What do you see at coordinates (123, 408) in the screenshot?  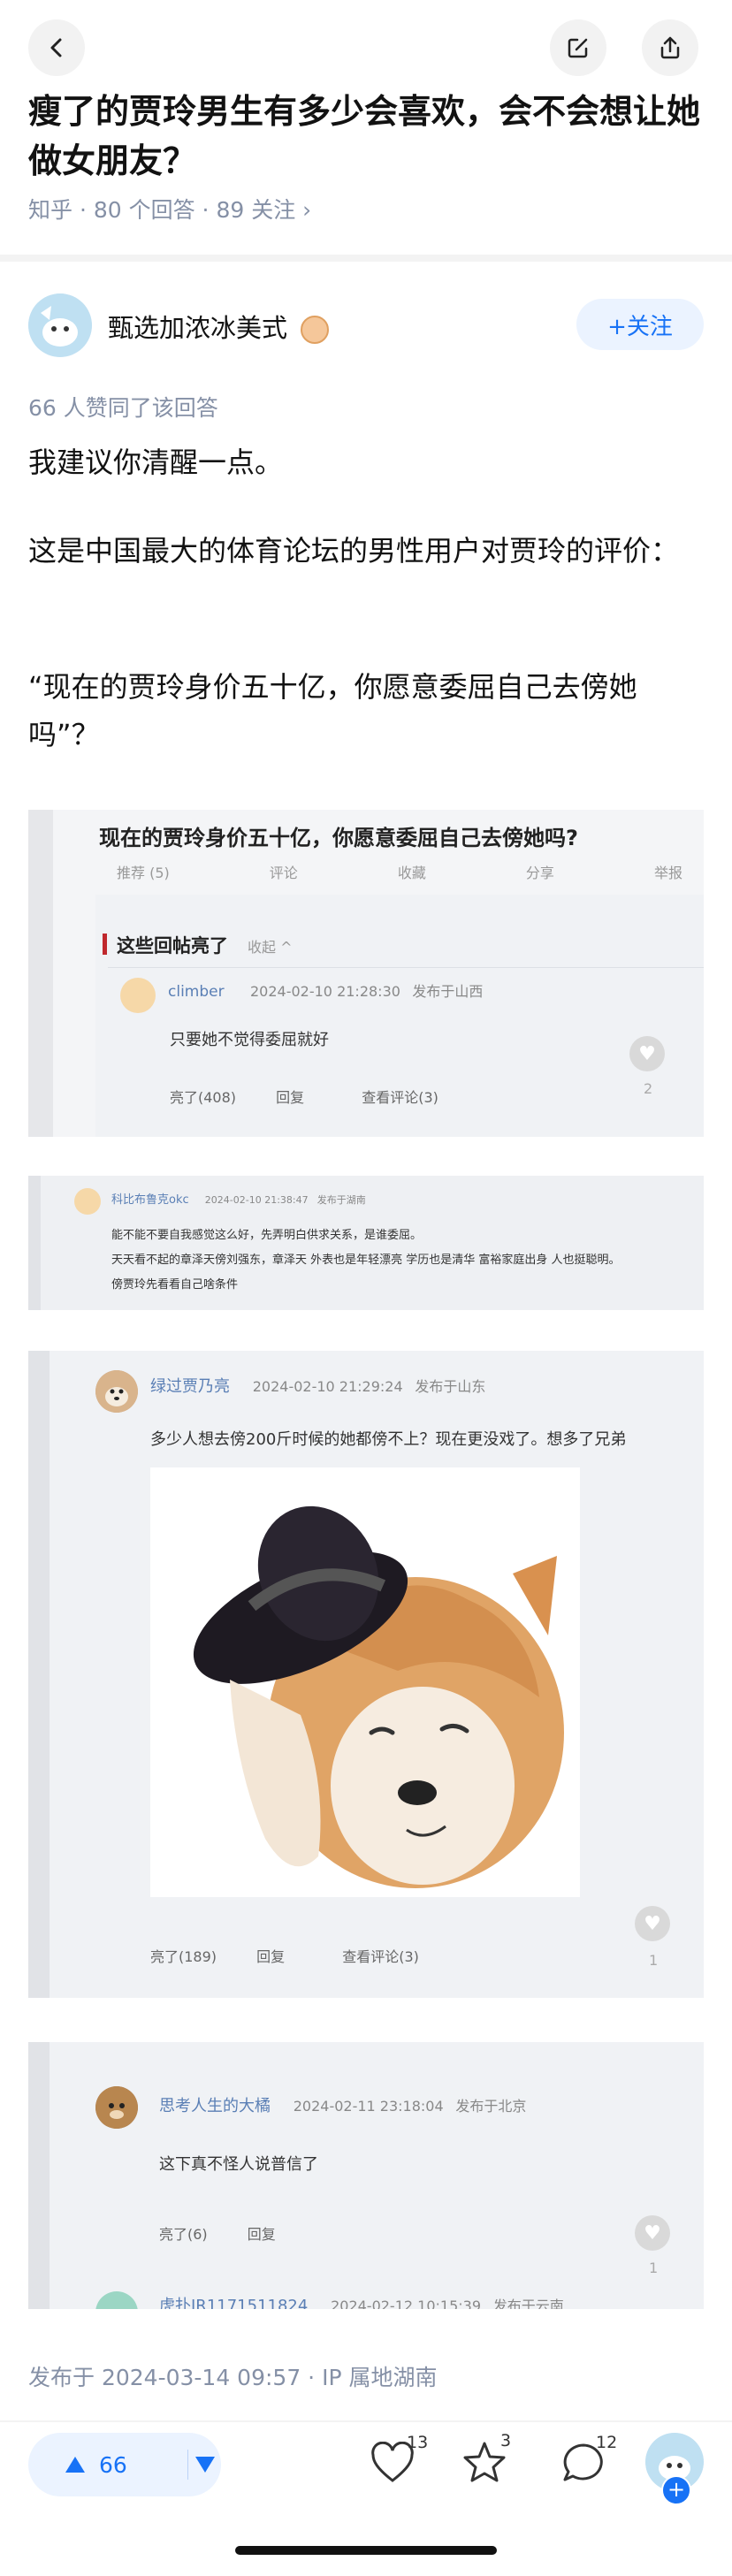 I see `likes-summary: 66 人赞同了该回答` at bounding box center [123, 408].